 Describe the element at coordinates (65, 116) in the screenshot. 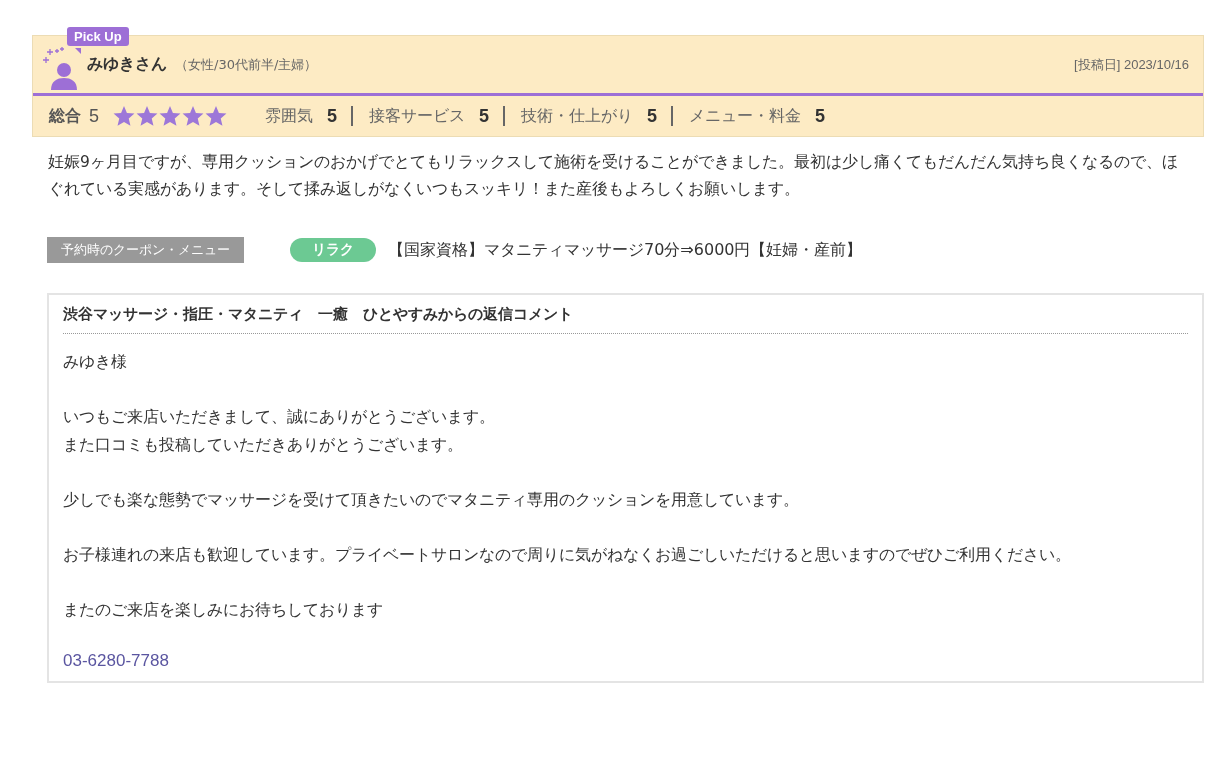

I see `overall-label: 総合` at that location.